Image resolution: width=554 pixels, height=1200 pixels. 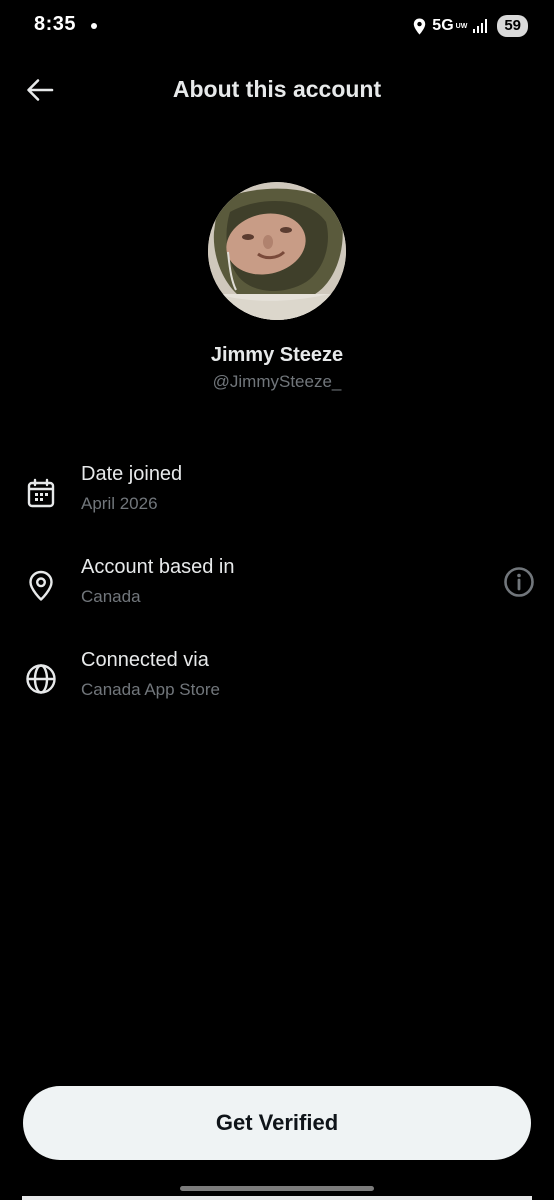 What do you see at coordinates (41, 679) in the screenshot?
I see `globe-icon` at bounding box center [41, 679].